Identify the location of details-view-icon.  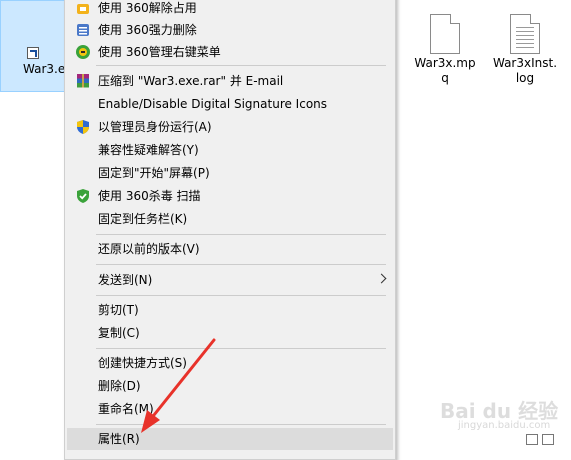
(532, 439).